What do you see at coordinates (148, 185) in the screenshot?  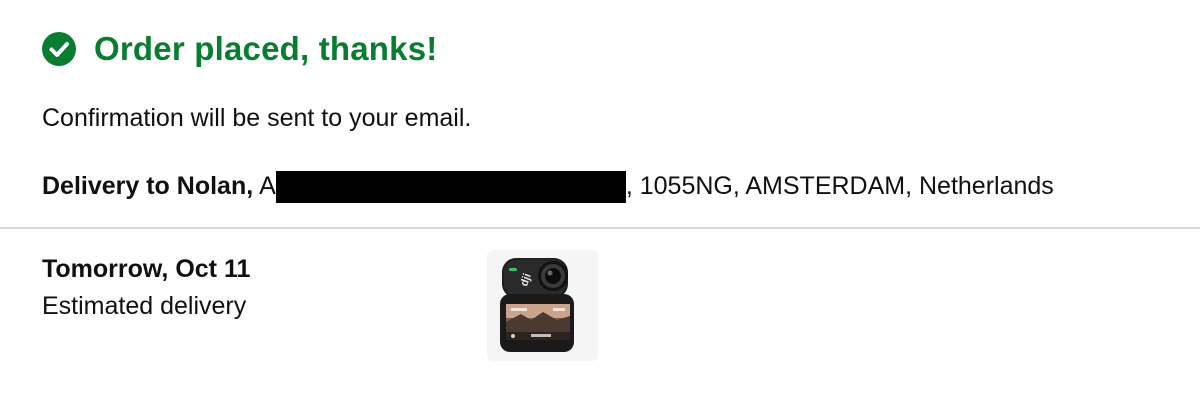 I see `delivery-label: Delivery to Nolan,` at bounding box center [148, 185].